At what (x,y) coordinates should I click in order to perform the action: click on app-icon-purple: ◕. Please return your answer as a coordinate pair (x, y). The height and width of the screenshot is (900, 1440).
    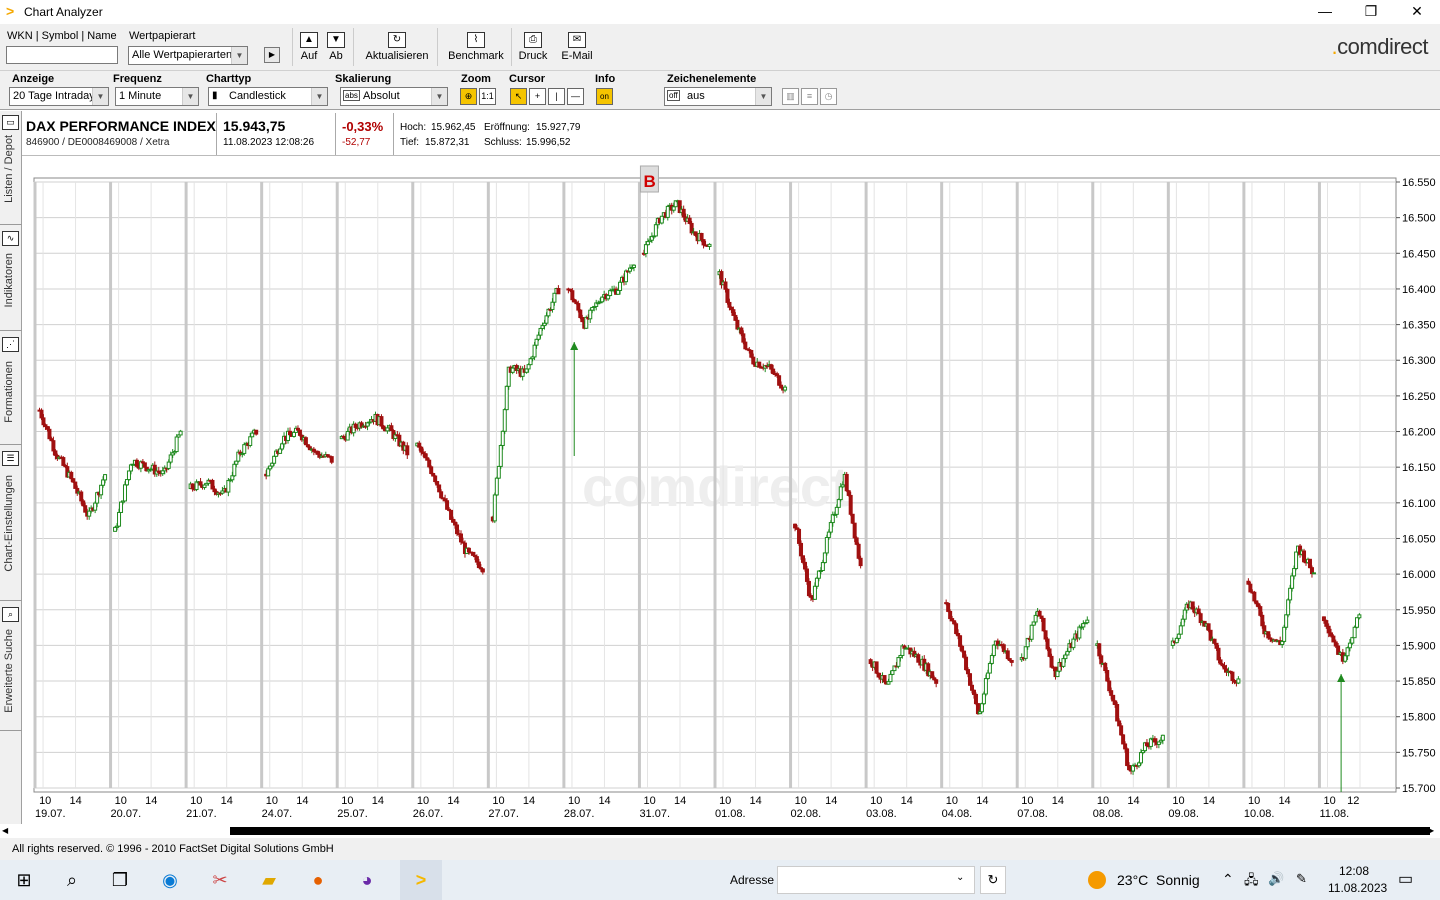
    Looking at the image, I should click on (367, 880).